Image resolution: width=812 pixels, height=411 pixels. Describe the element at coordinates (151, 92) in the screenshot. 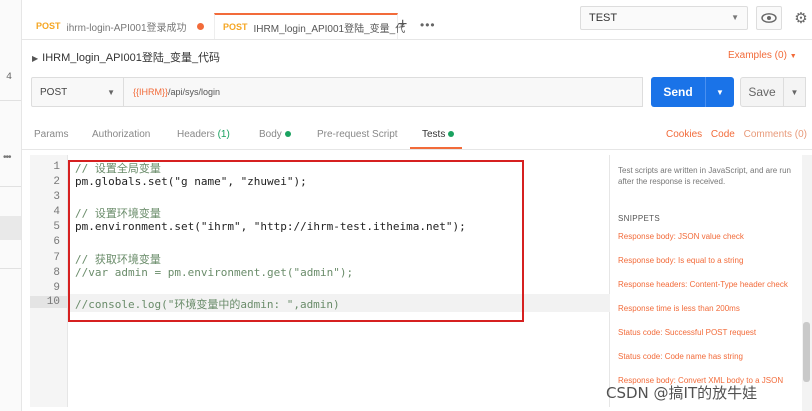

I see `url-variable: {{IHRM}}` at that location.